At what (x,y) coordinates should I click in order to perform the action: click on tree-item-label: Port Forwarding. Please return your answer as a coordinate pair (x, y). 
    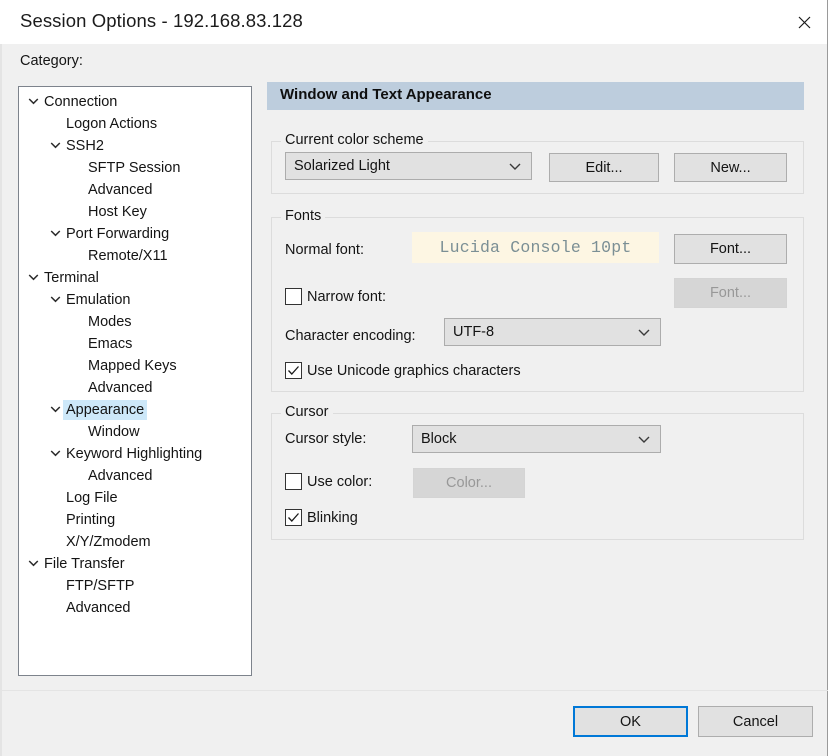
    Looking at the image, I should click on (118, 234).